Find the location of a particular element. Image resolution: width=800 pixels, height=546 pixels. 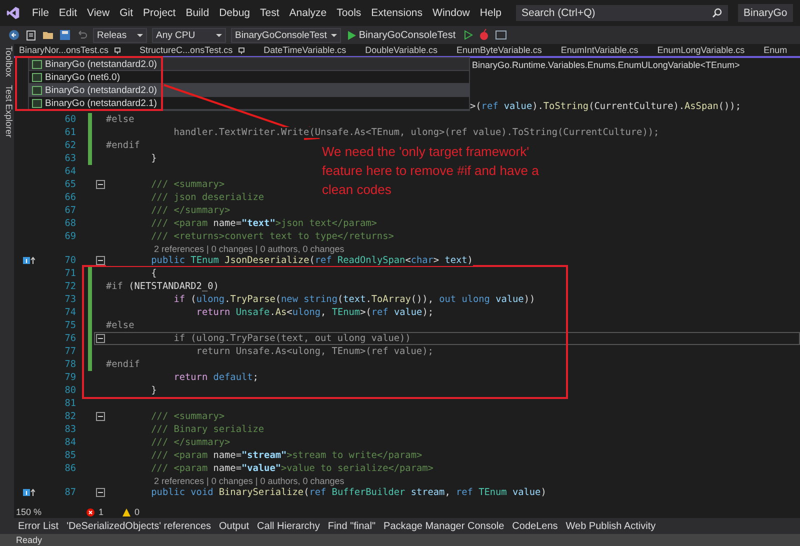

line-number: 74 is located at coordinates (70, 312).